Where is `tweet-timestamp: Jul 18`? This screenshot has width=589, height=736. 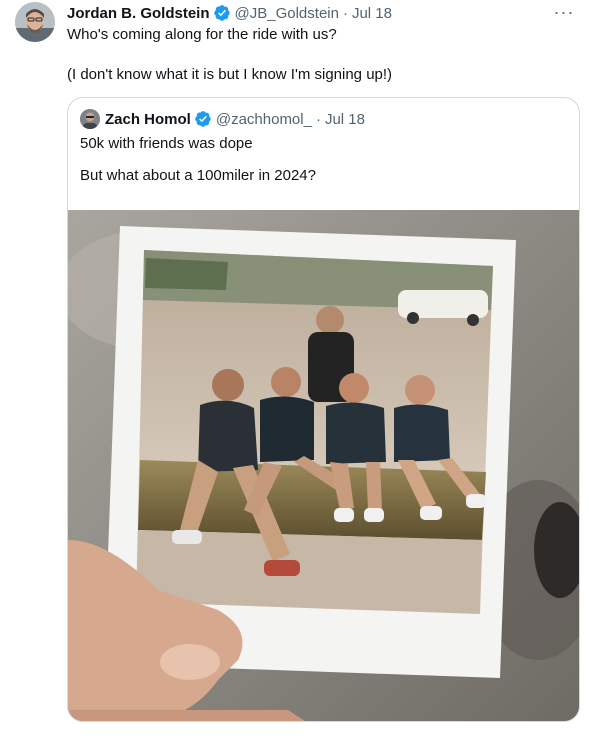
tweet-timestamp: Jul 18 is located at coordinates (372, 13).